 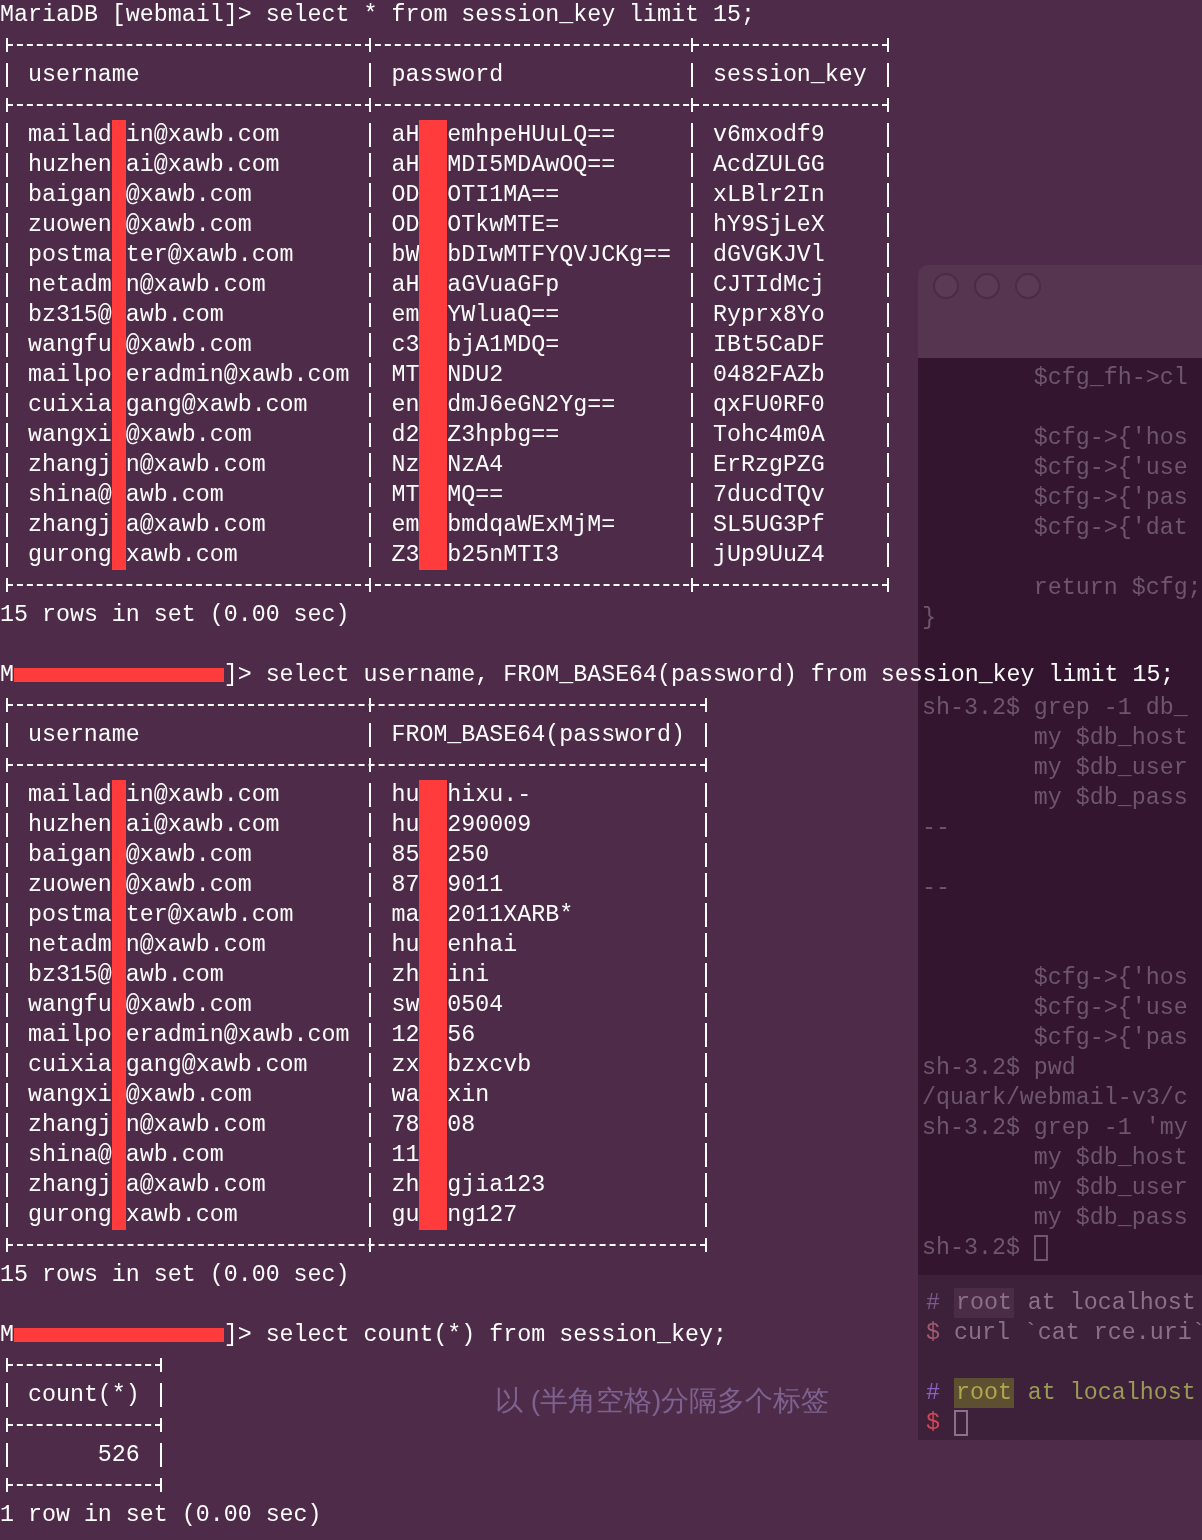 What do you see at coordinates (1110, 468) in the screenshot?
I see `terminal-text: $cfg->{'use` at bounding box center [1110, 468].